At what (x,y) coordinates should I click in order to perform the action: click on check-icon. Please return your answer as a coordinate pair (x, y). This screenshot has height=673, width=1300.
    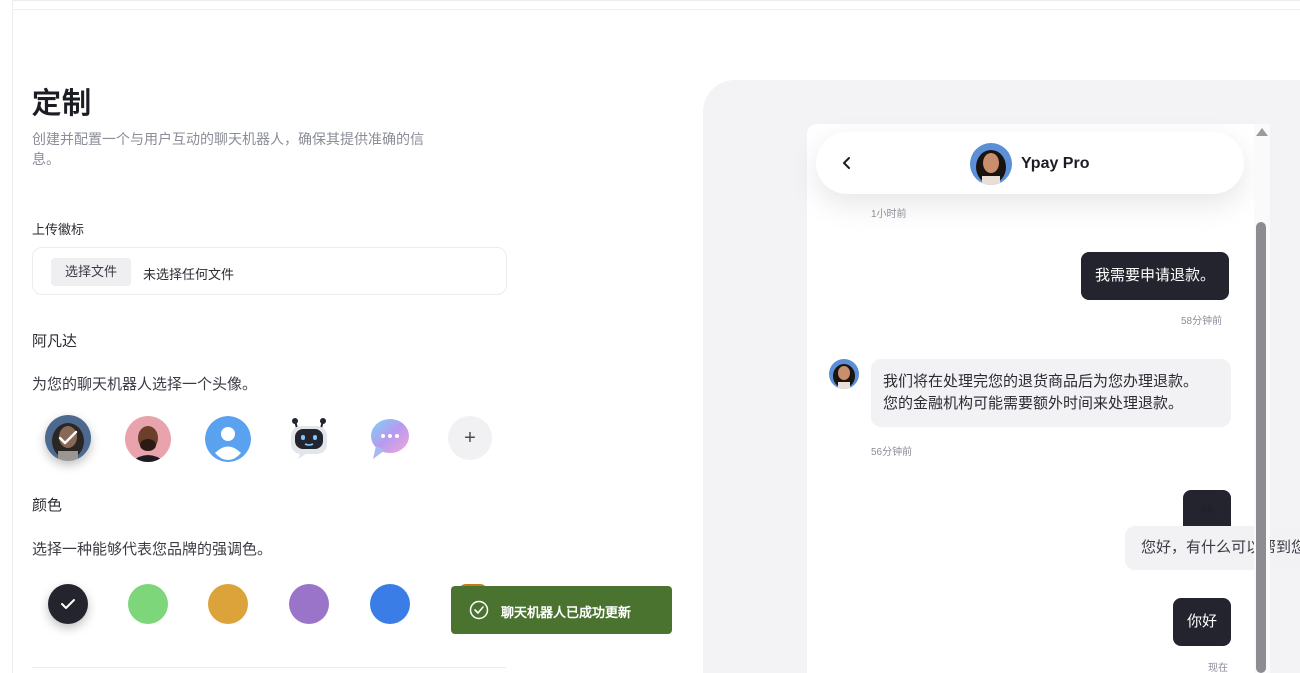
    Looking at the image, I should click on (68, 604).